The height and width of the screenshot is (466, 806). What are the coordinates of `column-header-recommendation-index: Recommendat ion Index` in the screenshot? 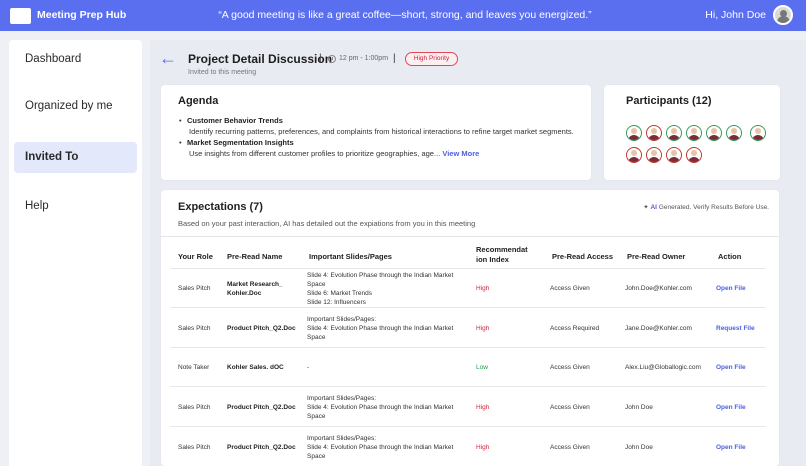 It's located at (502, 254).